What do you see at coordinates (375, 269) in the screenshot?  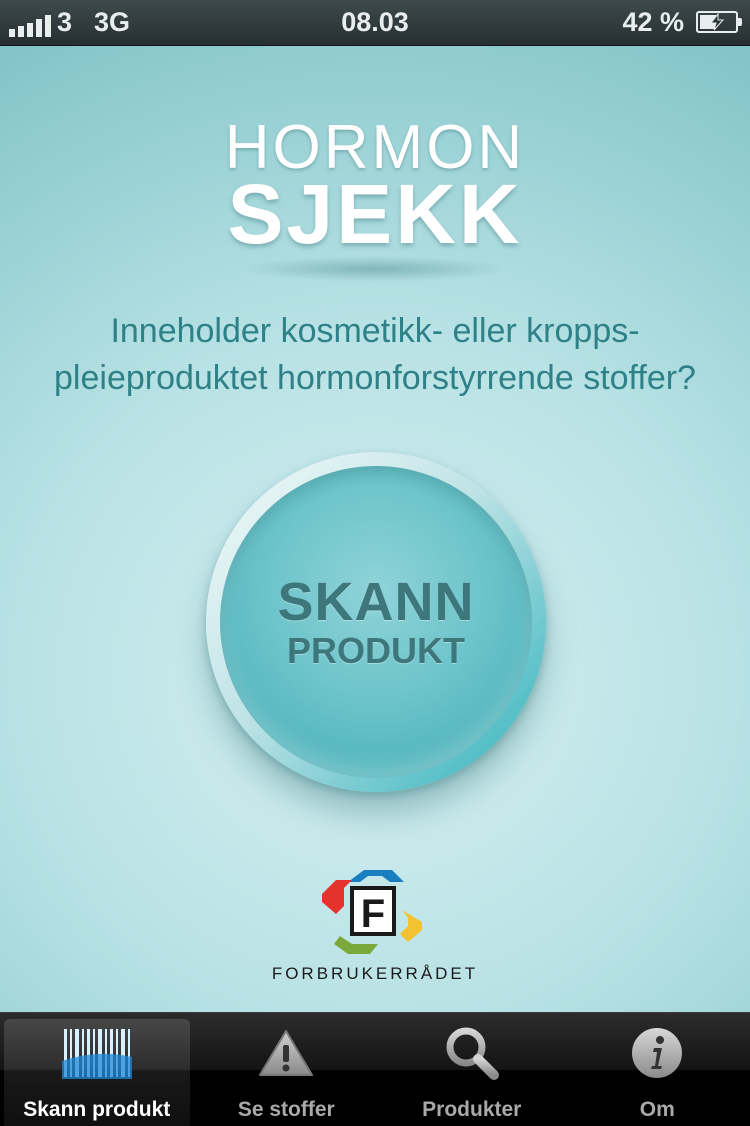 I see `logo-shadow` at bounding box center [375, 269].